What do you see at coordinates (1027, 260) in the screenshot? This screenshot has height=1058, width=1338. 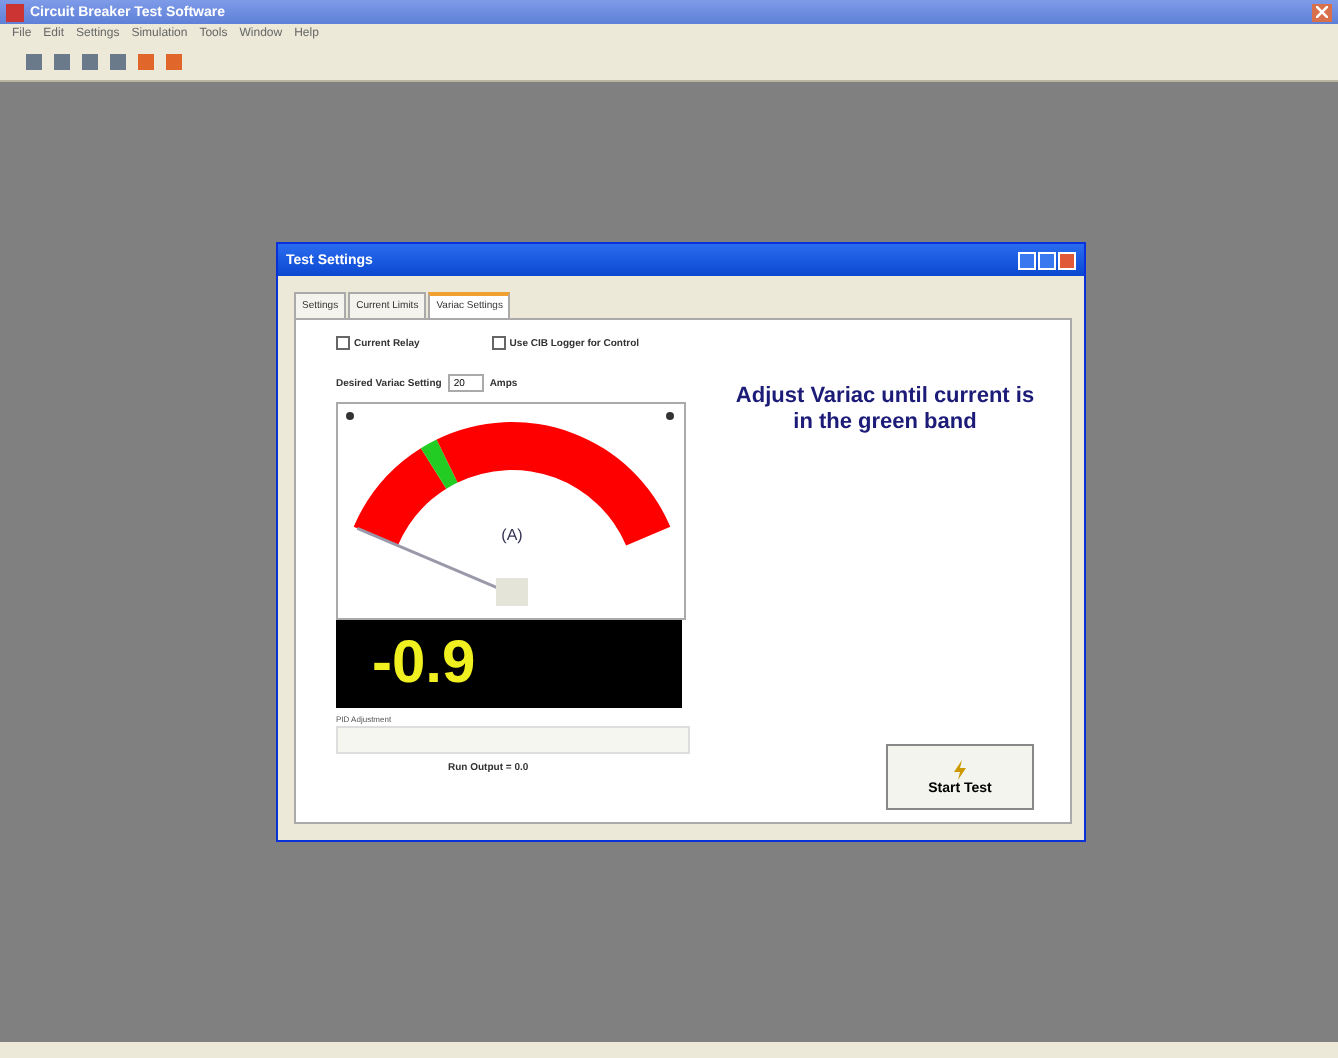 I see `minimize-button` at bounding box center [1027, 260].